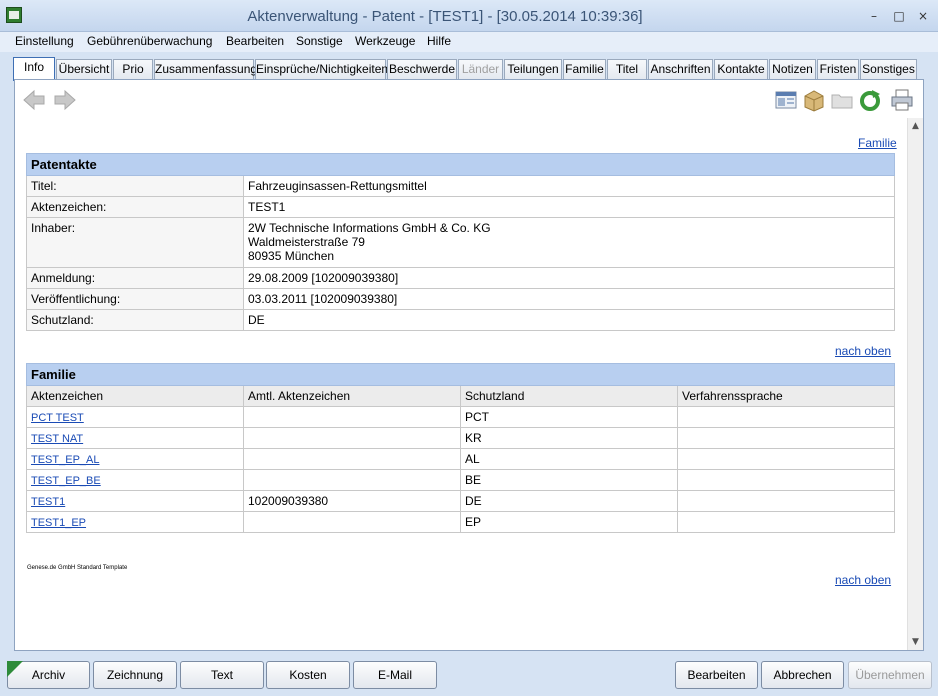 Image resolution: width=938 pixels, height=696 pixels. What do you see at coordinates (569, 186) in the screenshot?
I see `titel-value: Fahrzeuginsassen-Rettungsmittel` at bounding box center [569, 186].